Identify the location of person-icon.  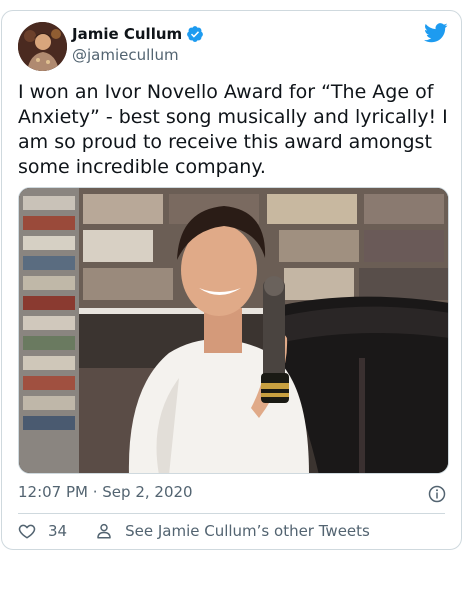
(104, 531).